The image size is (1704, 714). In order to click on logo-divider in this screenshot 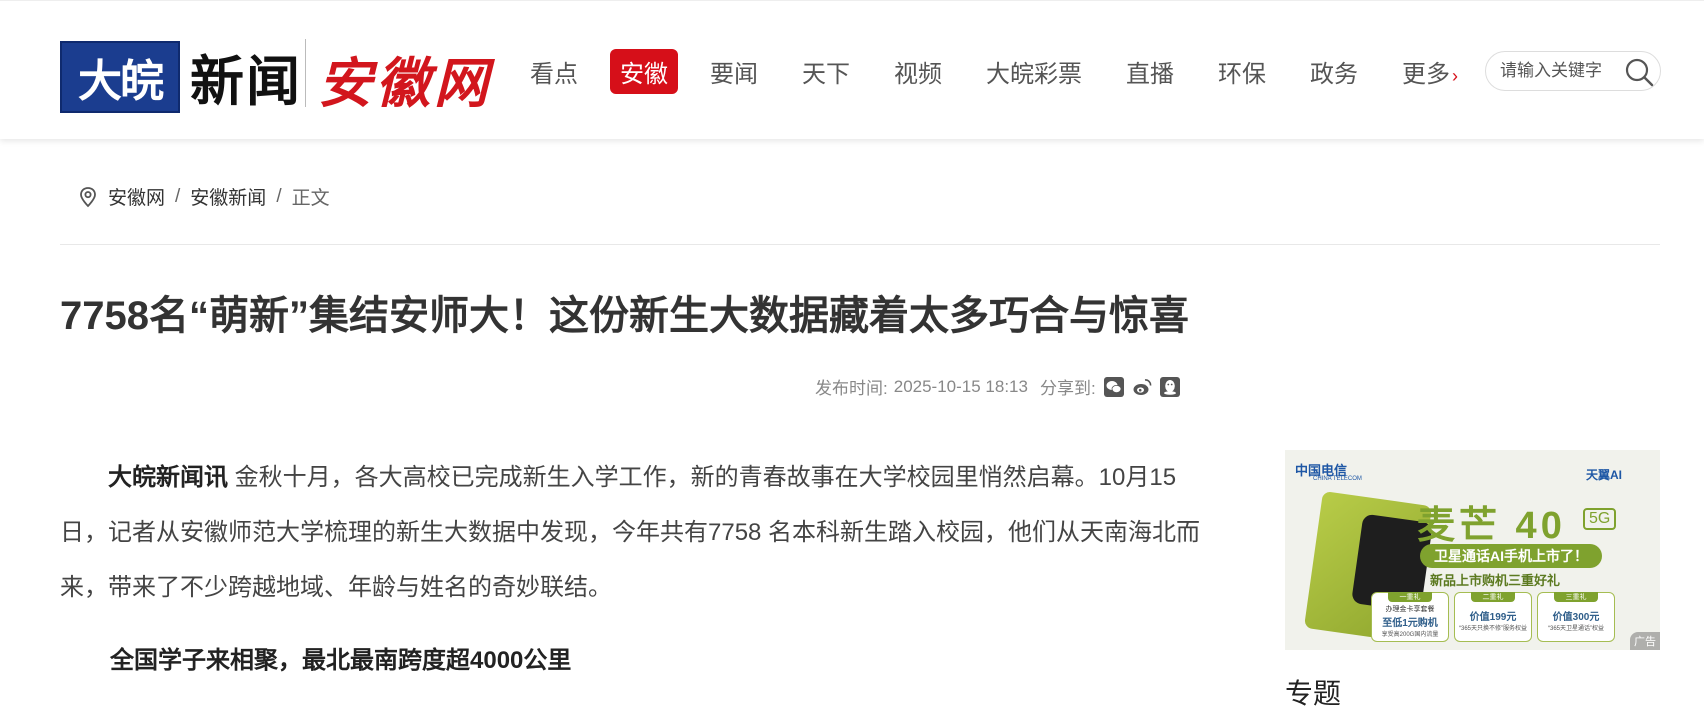, I will do `click(305, 73)`.